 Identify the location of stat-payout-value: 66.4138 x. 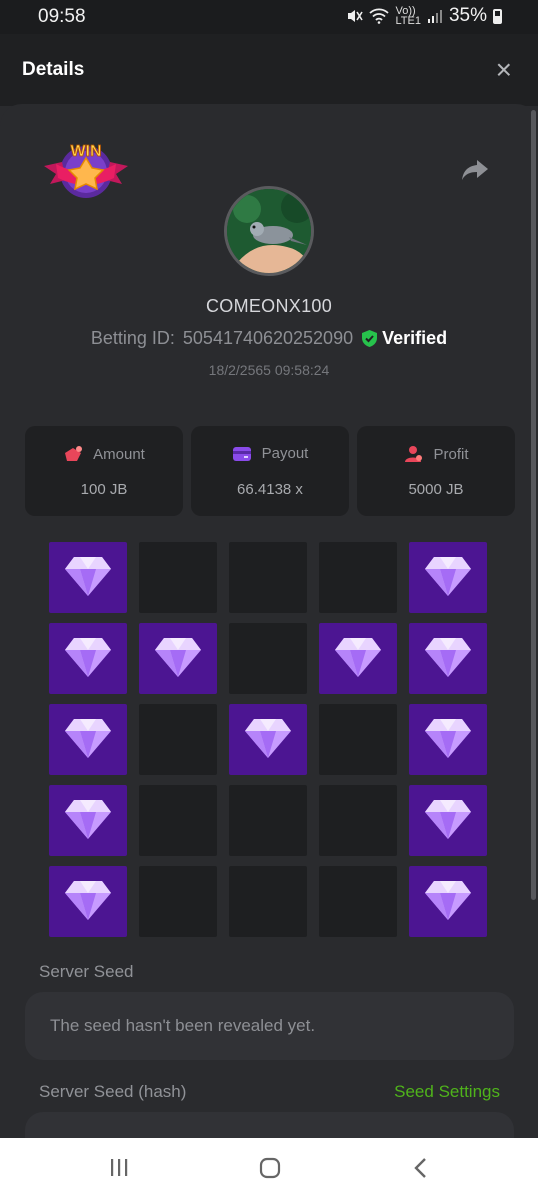
(270, 489).